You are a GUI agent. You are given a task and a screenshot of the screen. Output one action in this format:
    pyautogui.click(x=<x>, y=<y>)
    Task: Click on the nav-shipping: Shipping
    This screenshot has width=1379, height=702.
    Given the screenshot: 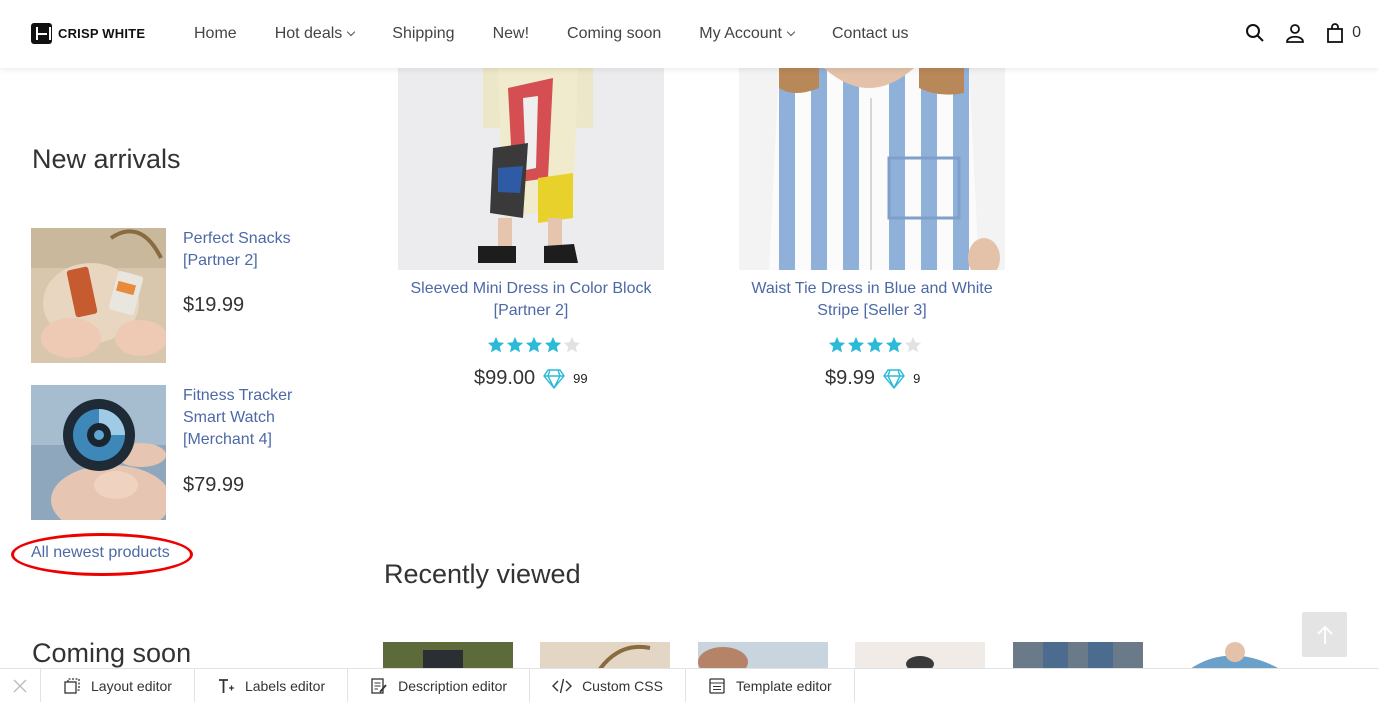 What is the action you would take?
    pyautogui.click(x=423, y=34)
    